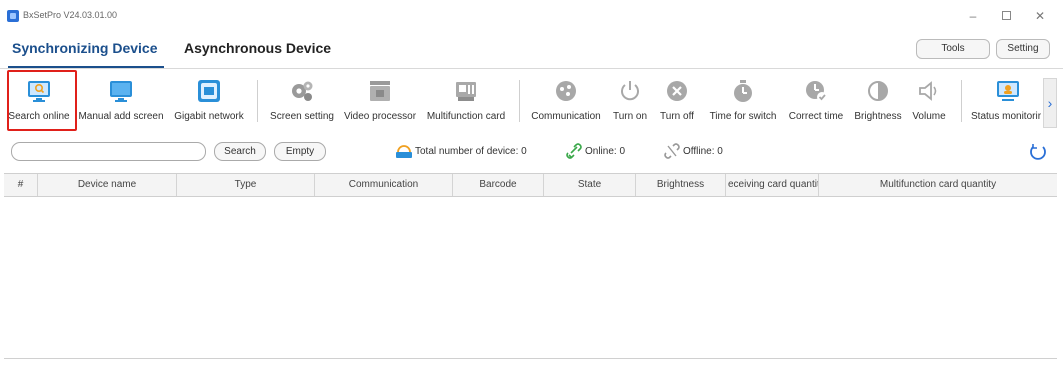 This screenshot has height=365, width=1063. Describe the element at coordinates (1023, 49) in the screenshot. I see `setting-button: Setting` at that location.